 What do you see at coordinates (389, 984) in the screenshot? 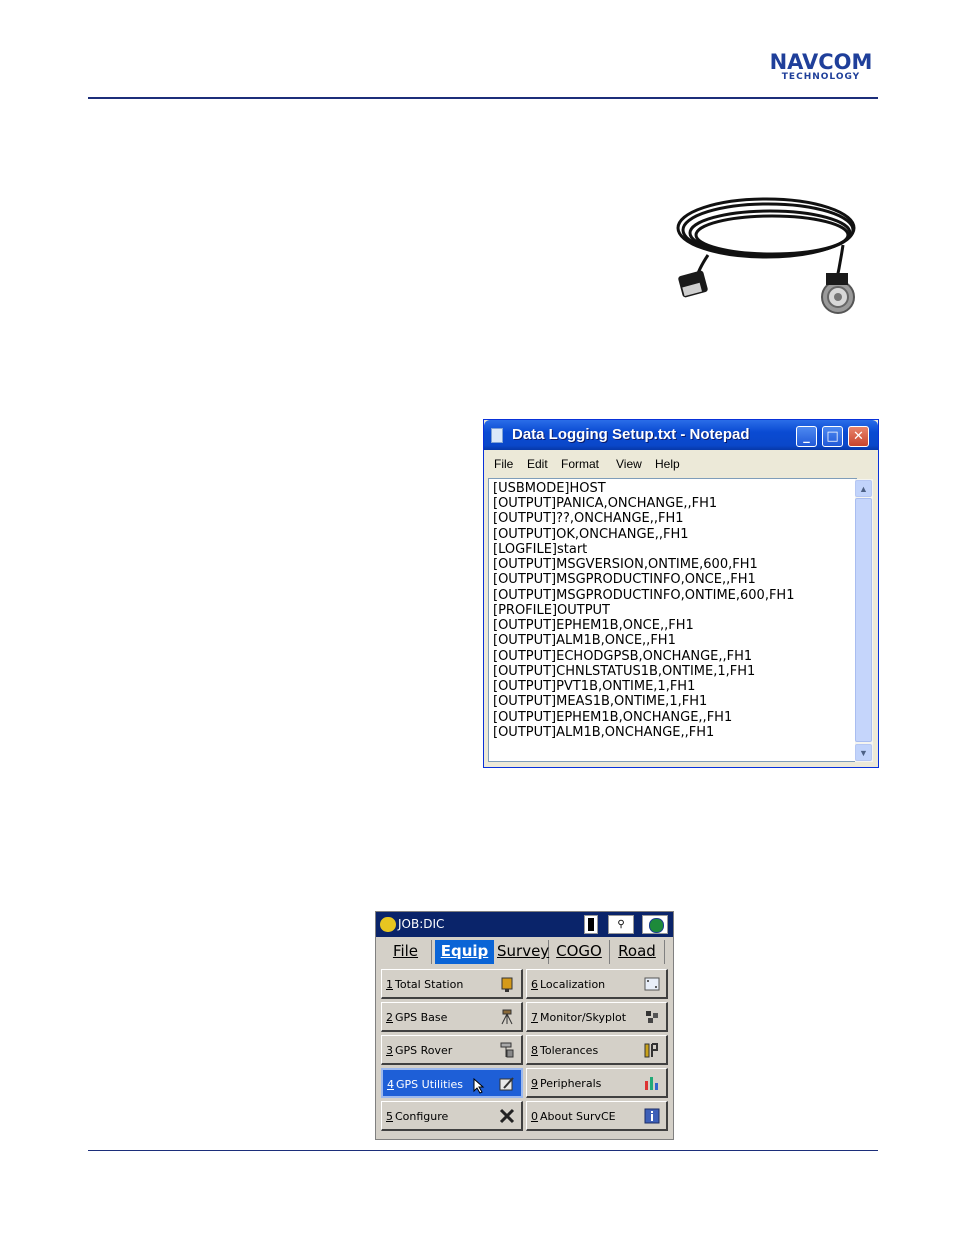
I see `button-number: 1` at bounding box center [389, 984].